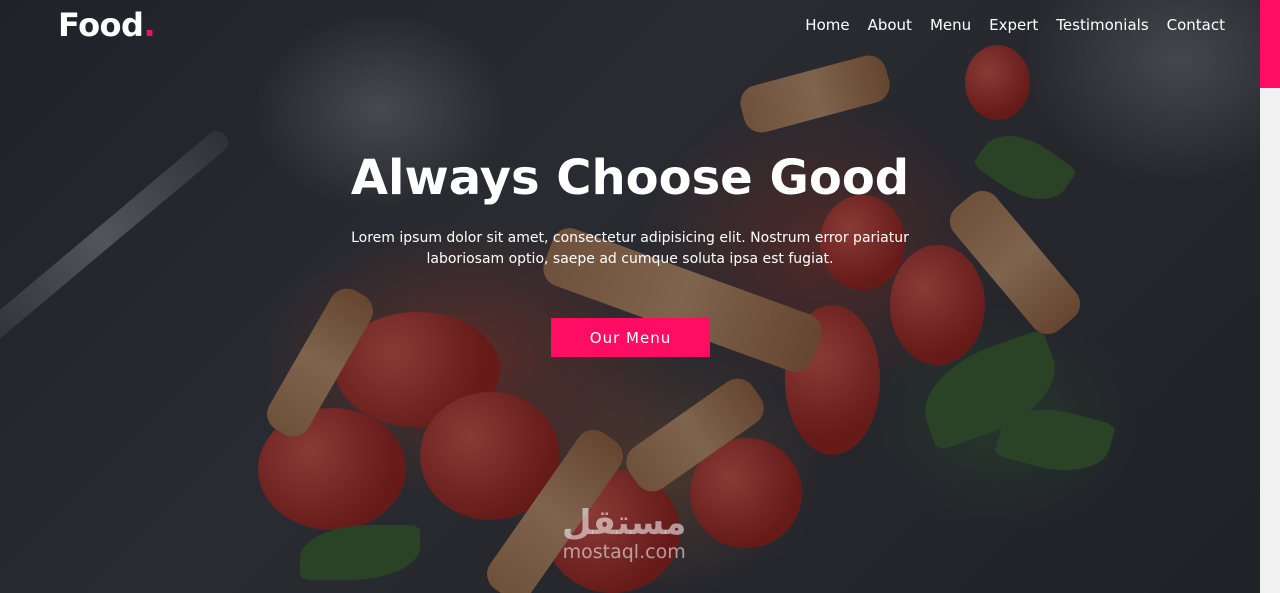  I want to click on nav-about: About, so click(890, 25).